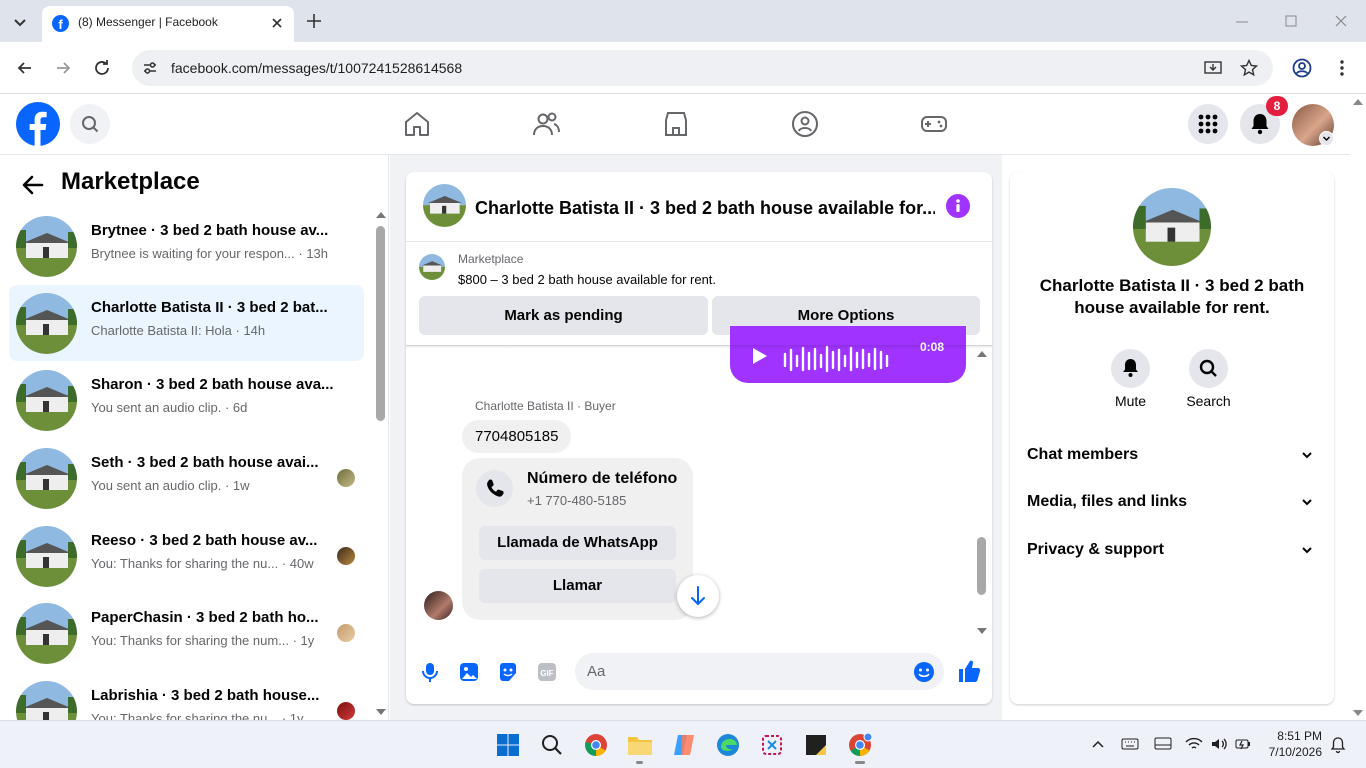 The width and height of the screenshot is (1366, 768). Describe the element at coordinates (380, 323) in the screenshot. I see `sidebar-scrollbar-thumb` at that location.